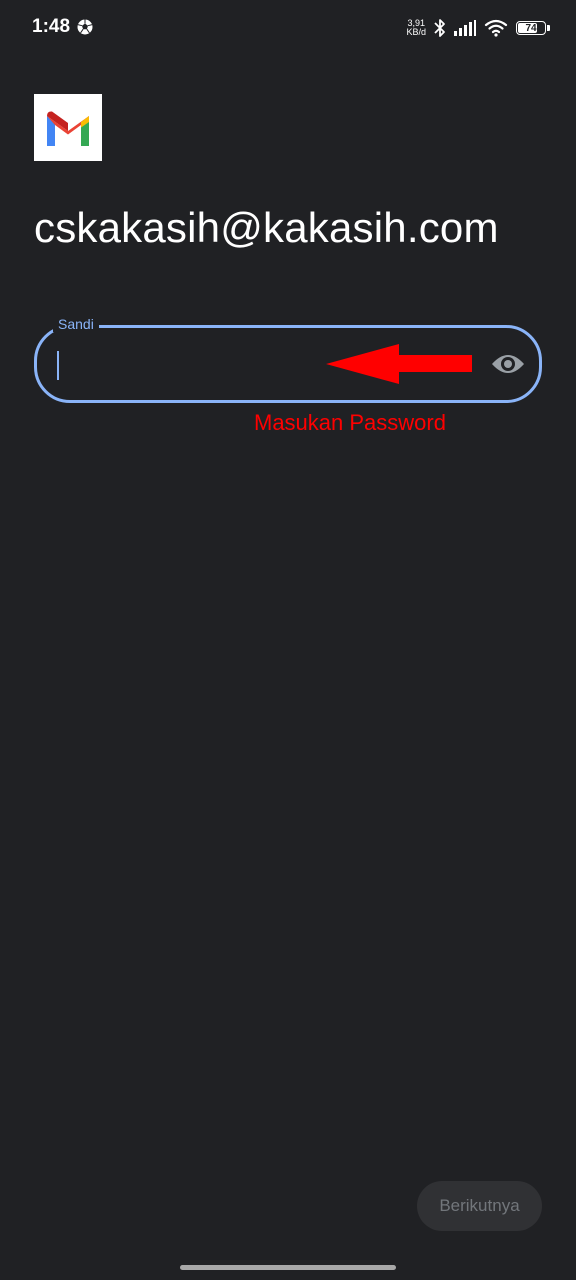 Image resolution: width=576 pixels, height=1280 pixels. I want to click on arrow-annotation, so click(399, 364).